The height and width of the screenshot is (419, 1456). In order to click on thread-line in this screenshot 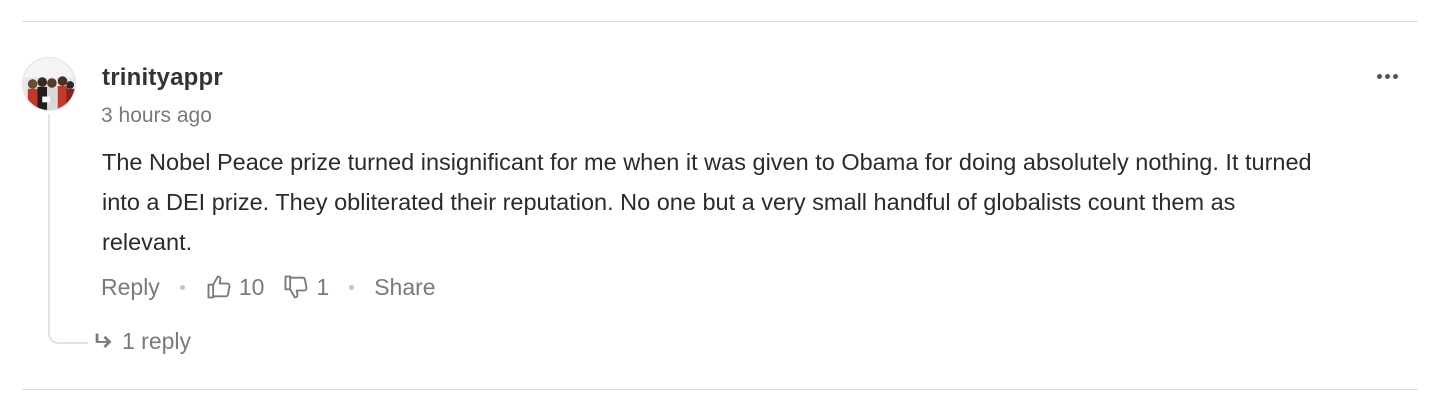, I will do `click(68, 229)`.